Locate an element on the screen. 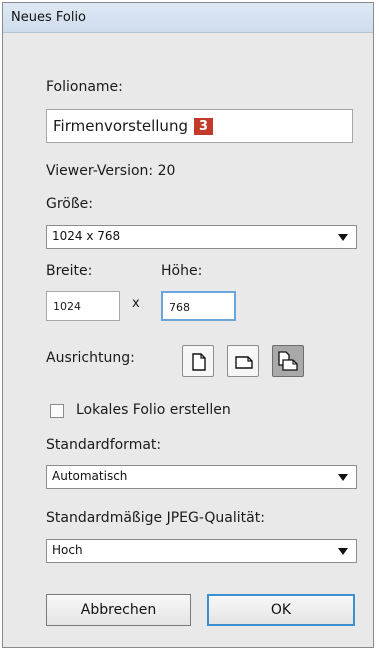 The image size is (379, 650). folio-name-label: Folioname: is located at coordinates (84, 87).